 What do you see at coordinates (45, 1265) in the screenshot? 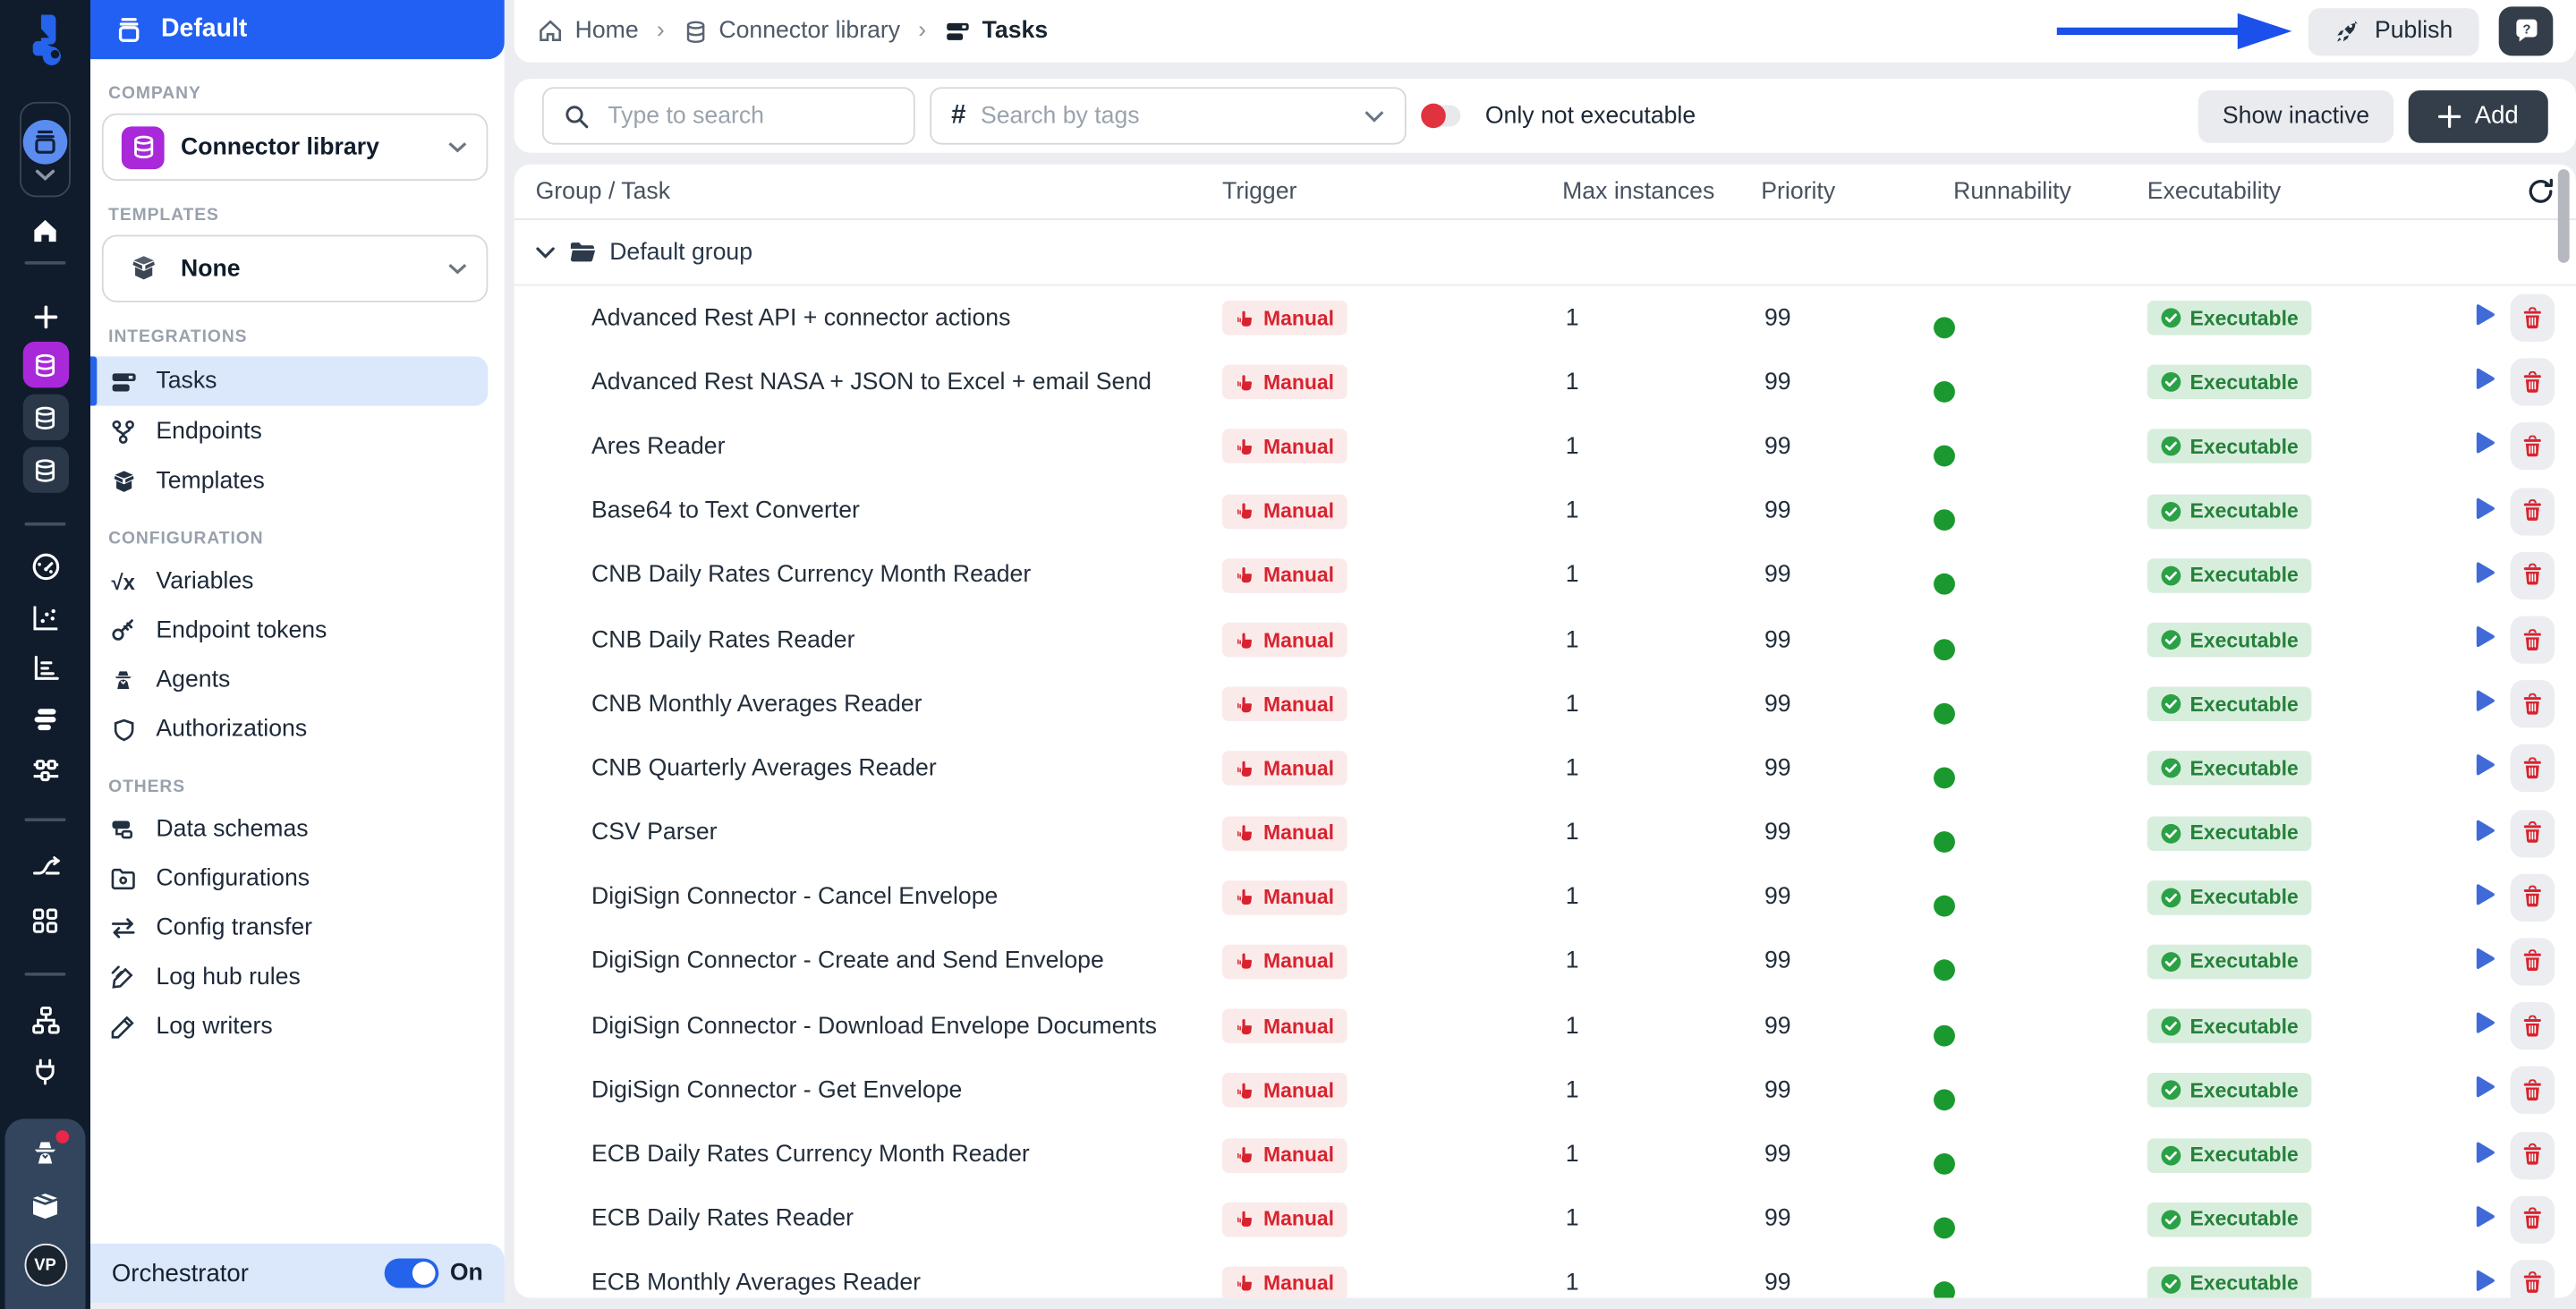
I see `user-avatar: VP` at bounding box center [45, 1265].